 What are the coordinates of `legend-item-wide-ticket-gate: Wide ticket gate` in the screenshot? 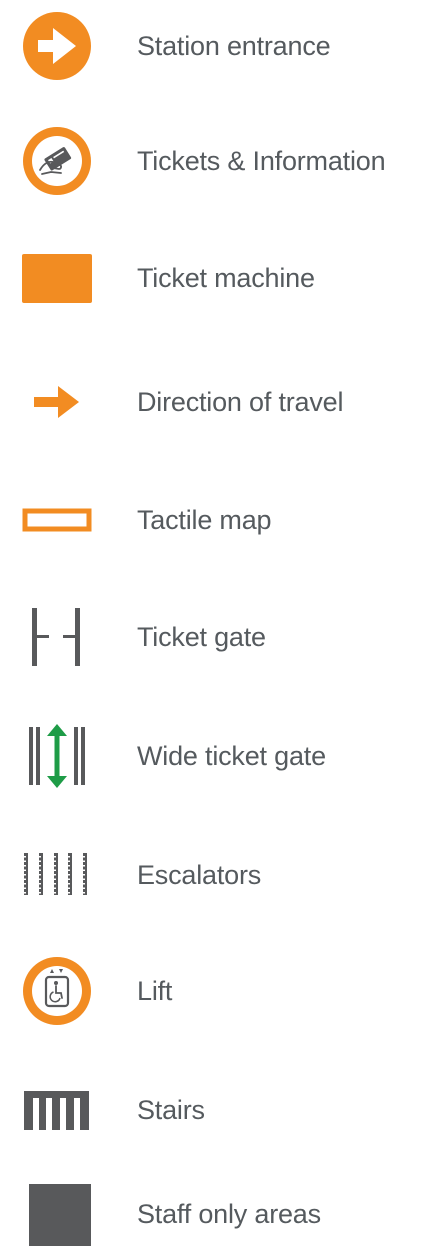 It's located at (215, 756).